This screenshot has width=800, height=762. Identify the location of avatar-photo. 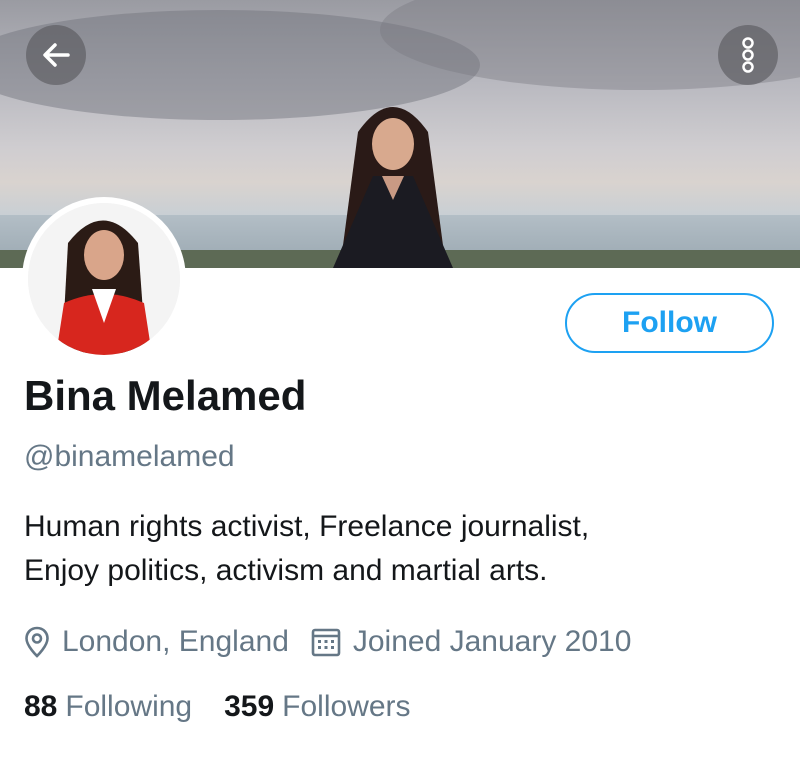
(104, 279).